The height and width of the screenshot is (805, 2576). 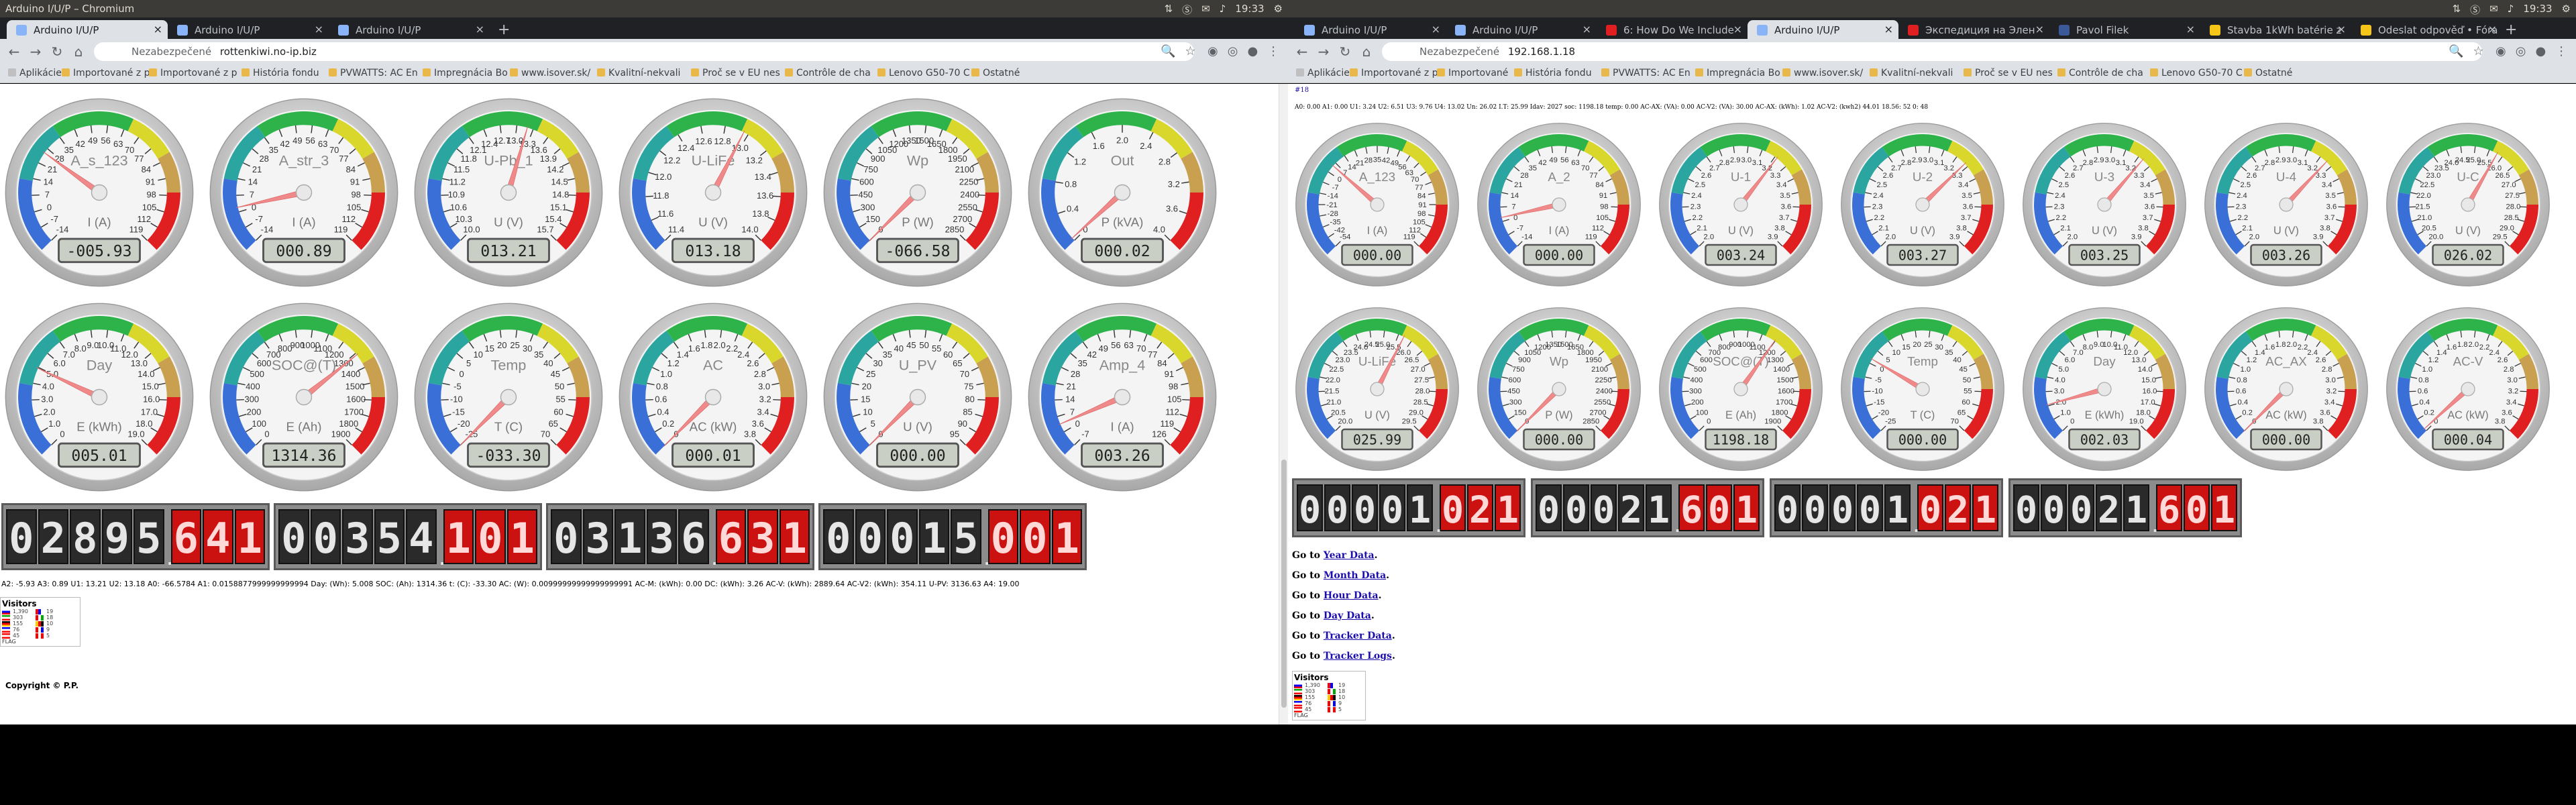 What do you see at coordinates (1283, 404) in the screenshot?
I see `vertical-scrollbar` at bounding box center [1283, 404].